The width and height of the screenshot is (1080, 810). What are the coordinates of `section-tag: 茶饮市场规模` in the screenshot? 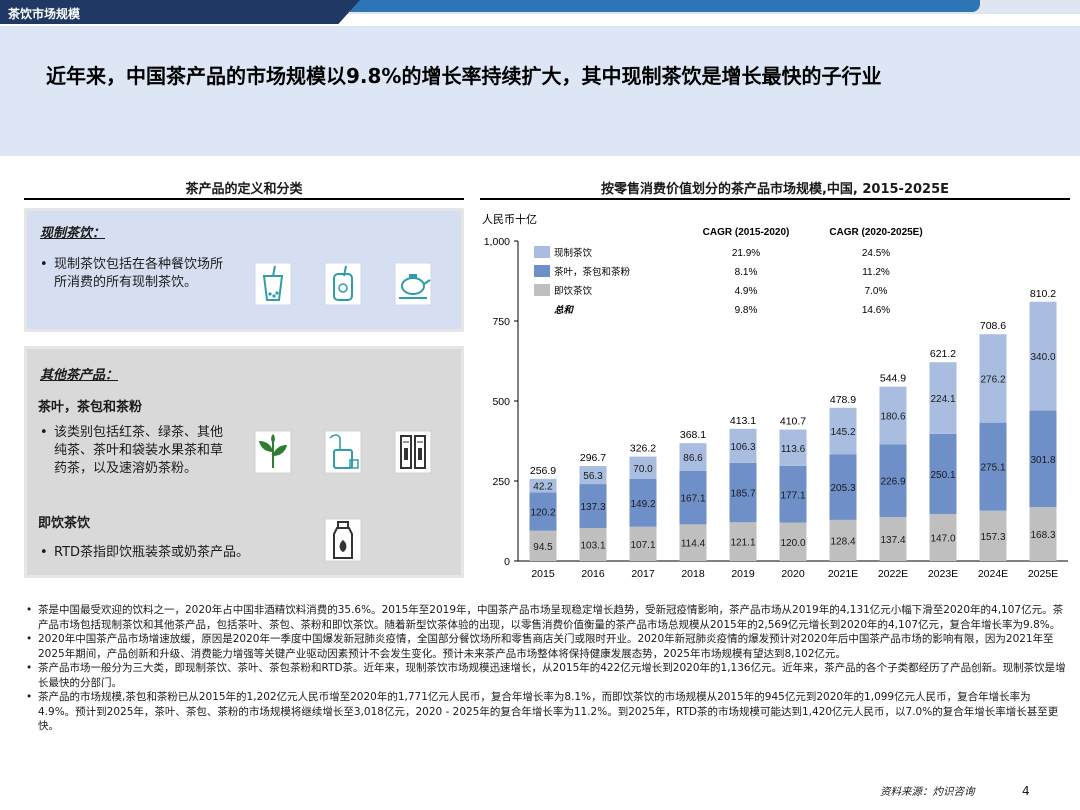 It's located at (44, 14).